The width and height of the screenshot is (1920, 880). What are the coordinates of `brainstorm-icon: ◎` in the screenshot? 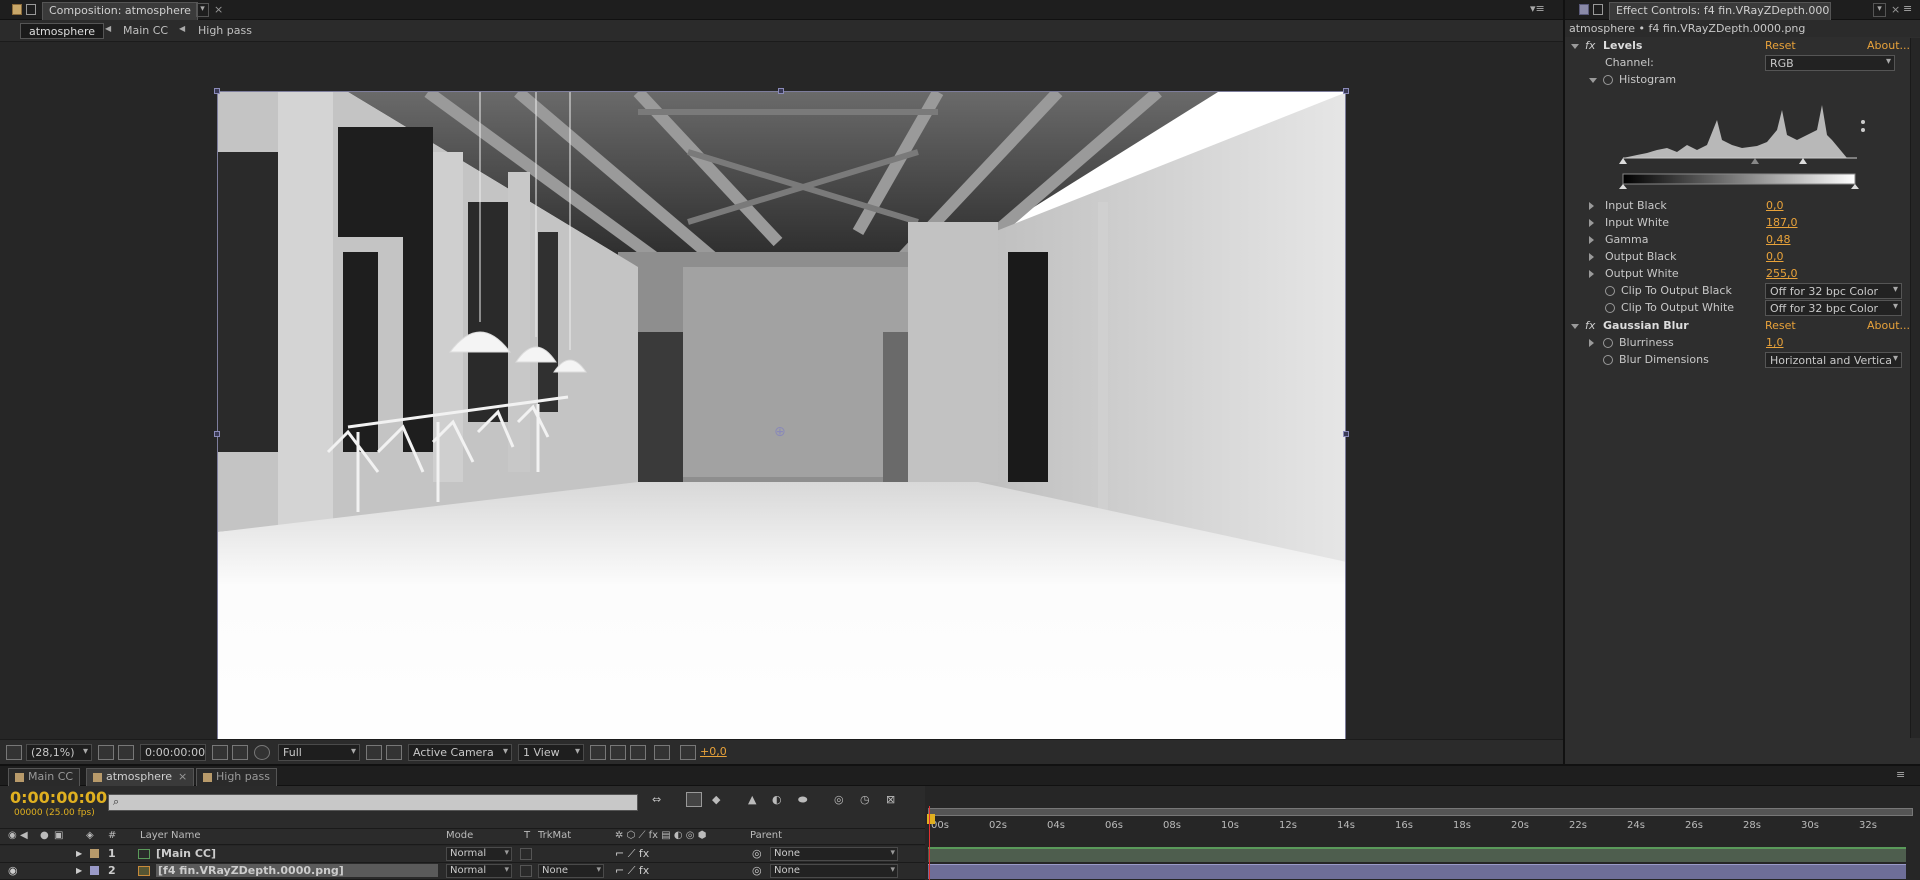 It's located at (842, 800).